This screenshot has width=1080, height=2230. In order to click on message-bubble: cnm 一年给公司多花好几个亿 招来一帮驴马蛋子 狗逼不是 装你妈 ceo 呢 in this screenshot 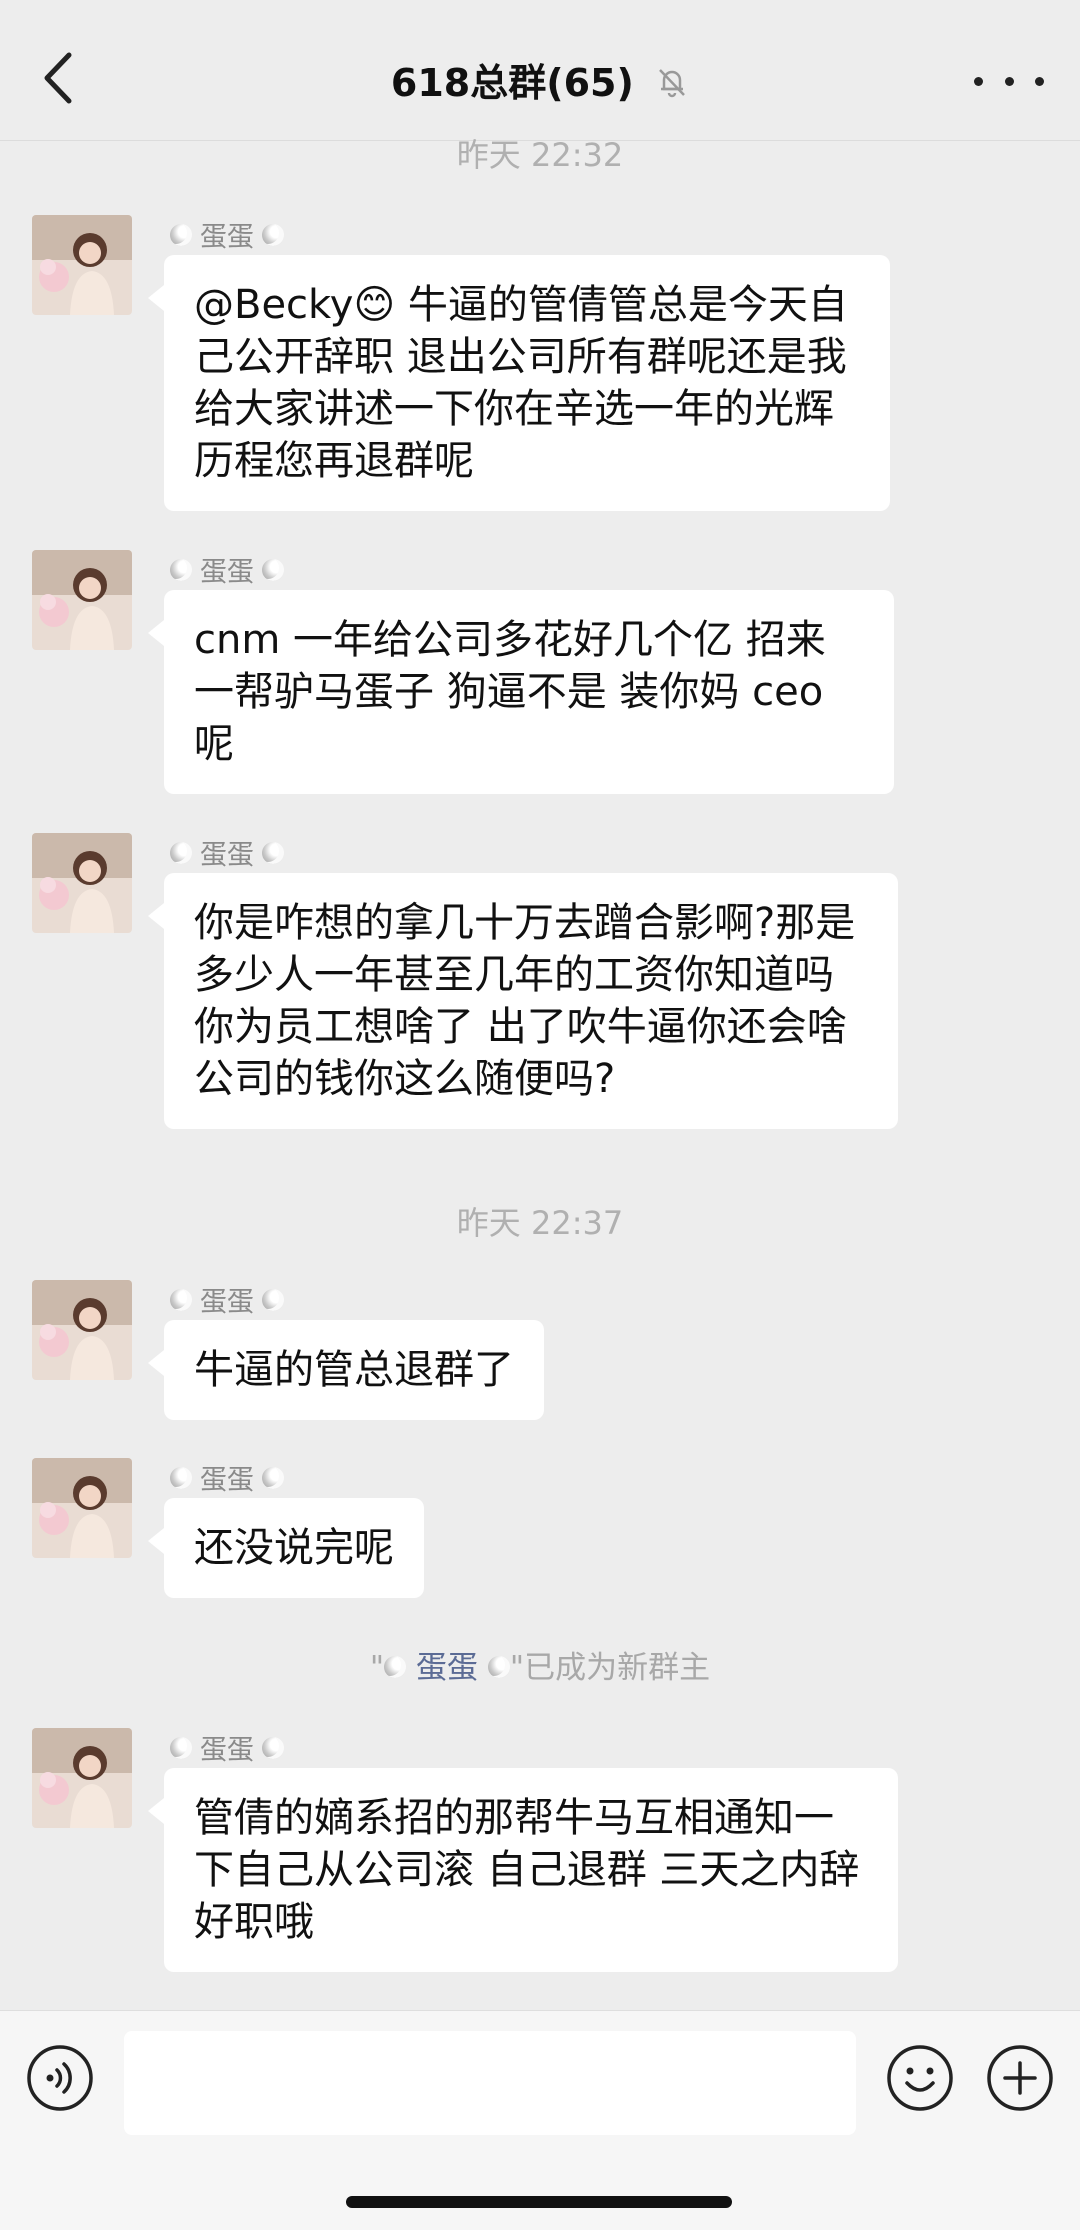, I will do `click(521, 692)`.